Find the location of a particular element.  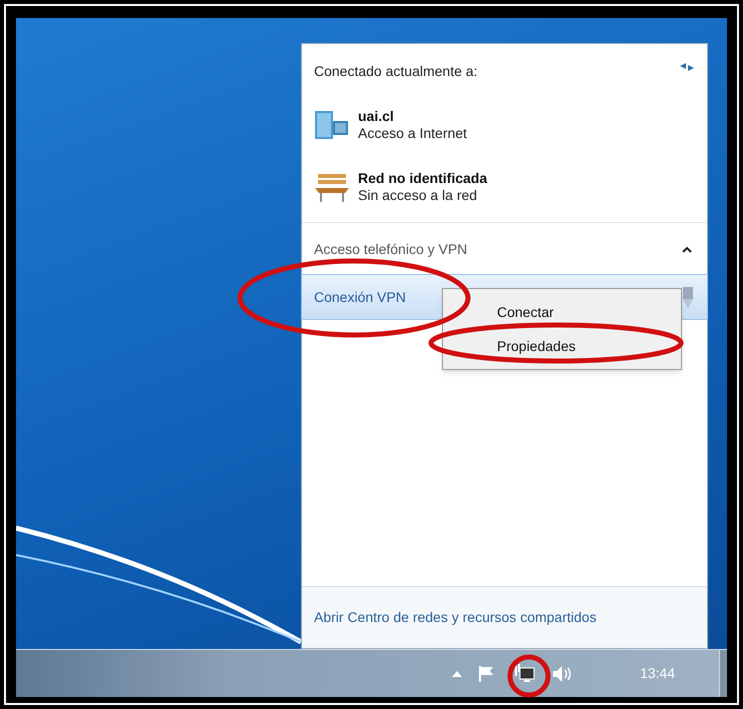

flyout-header: Conectado actualmente a: is located at coordinates (396, 71).